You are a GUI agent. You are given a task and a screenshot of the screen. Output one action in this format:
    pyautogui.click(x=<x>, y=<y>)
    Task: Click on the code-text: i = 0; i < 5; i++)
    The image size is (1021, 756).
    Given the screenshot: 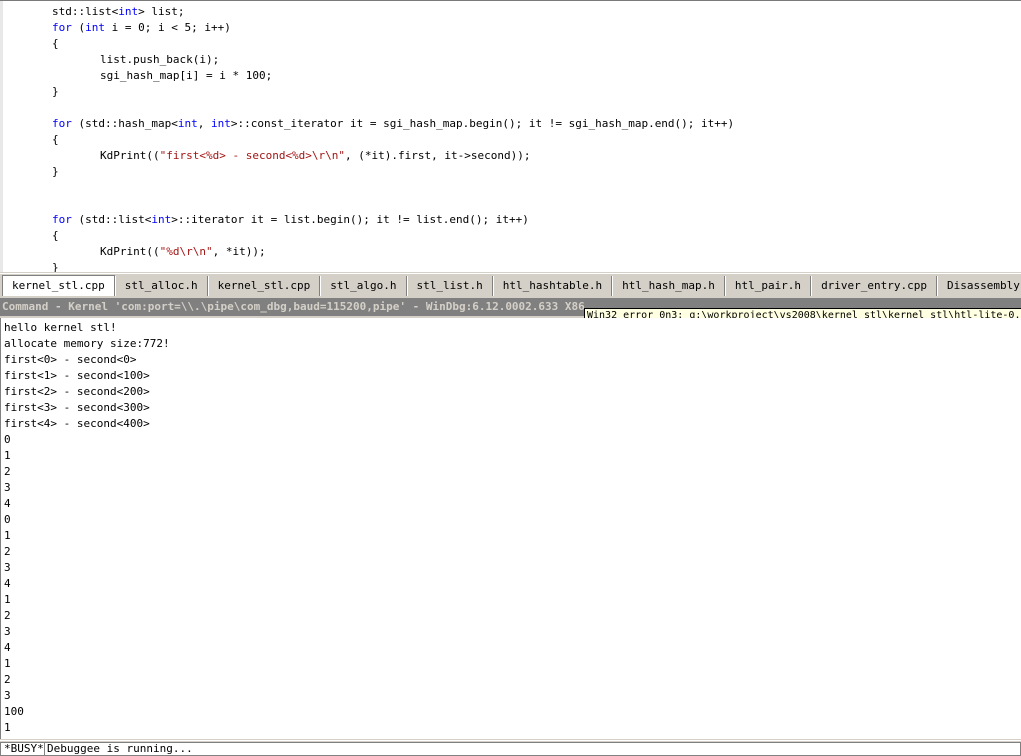 What is the action you would take?
    pyautogui.click(x=168, y=27)
    